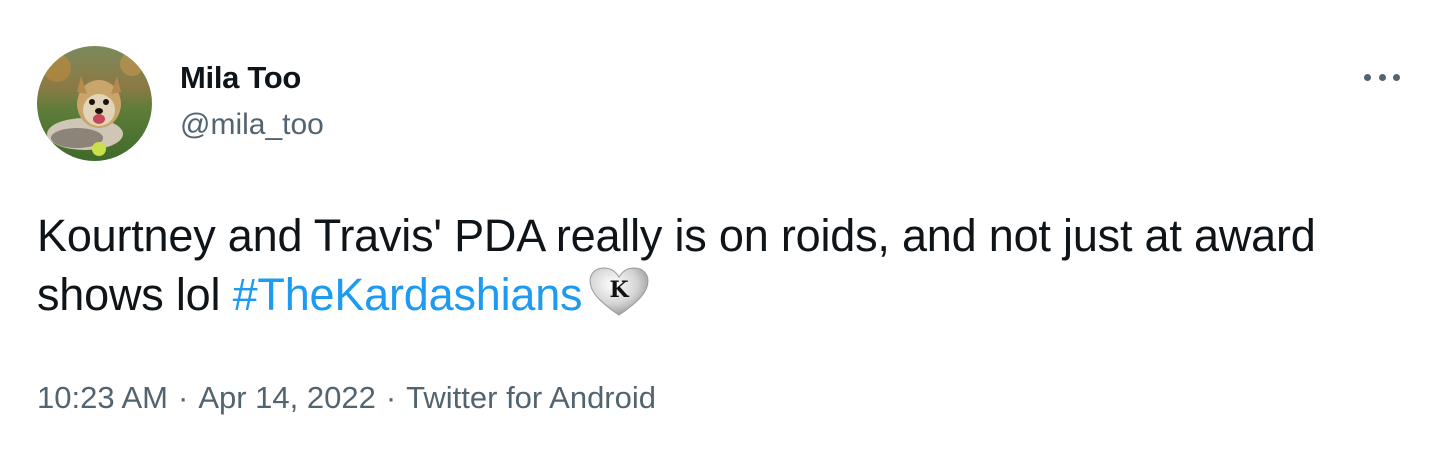  What do you see at coordinates (287, 397) in the screenshot?
I see `tweet-date: Apr 14, 2022` at bounding box center [287, 397].